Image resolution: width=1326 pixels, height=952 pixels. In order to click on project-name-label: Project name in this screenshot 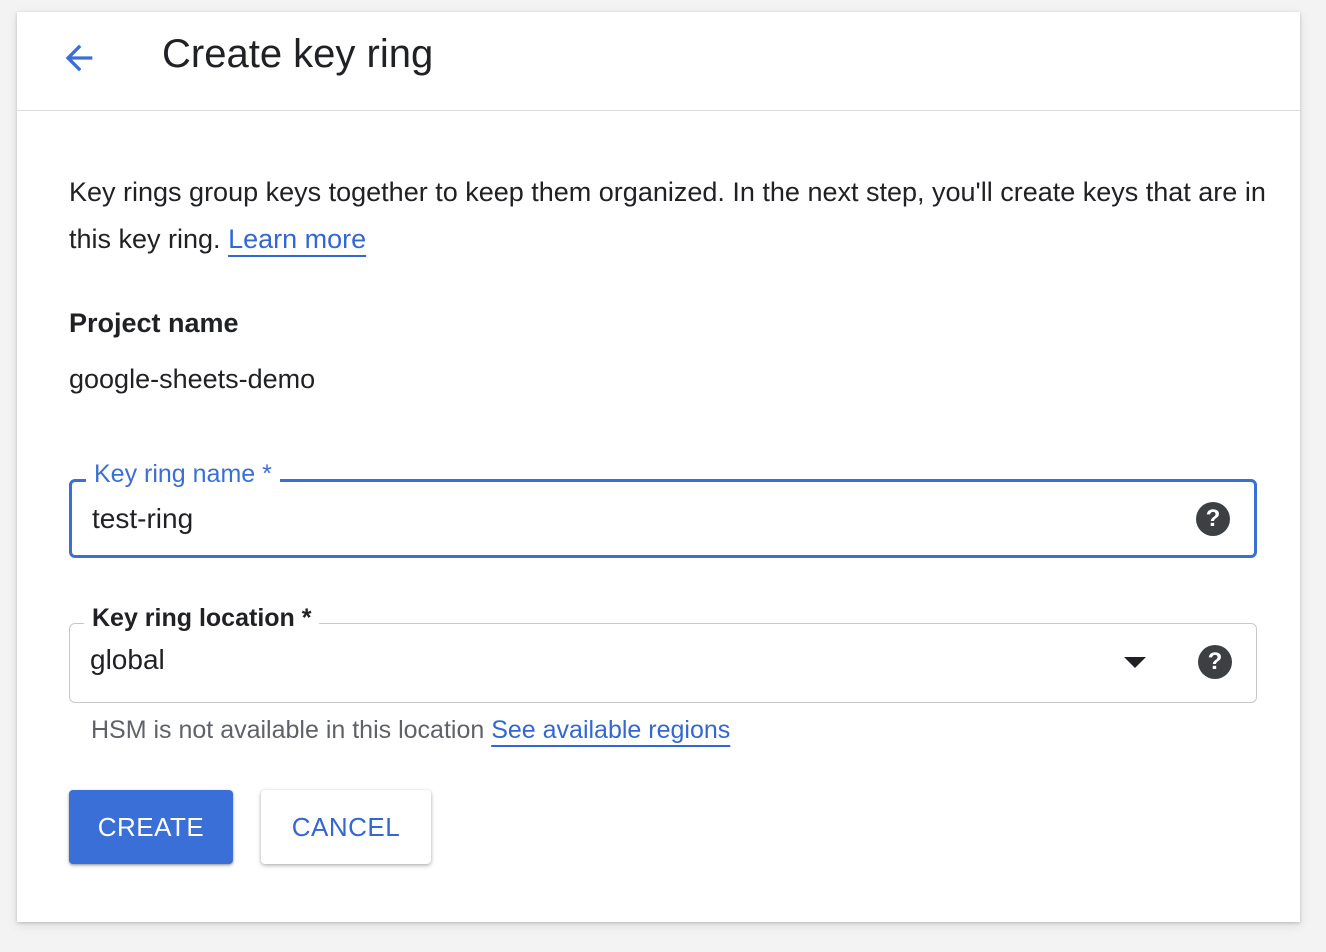, I will do `click(154, 323)`.